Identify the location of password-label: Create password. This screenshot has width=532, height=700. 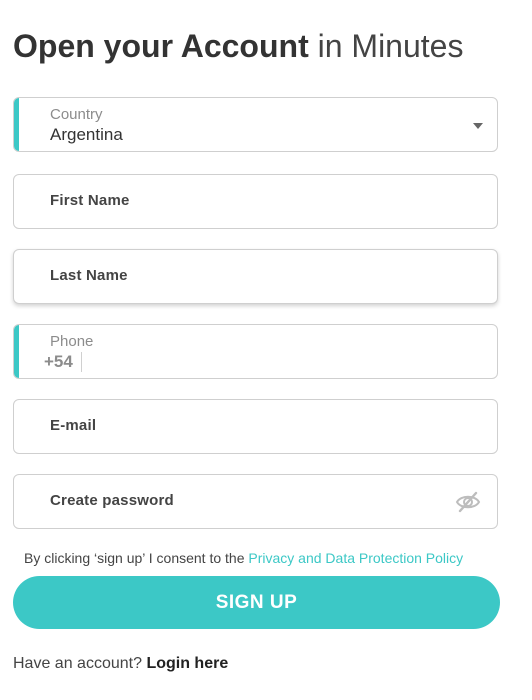
(112, 500).